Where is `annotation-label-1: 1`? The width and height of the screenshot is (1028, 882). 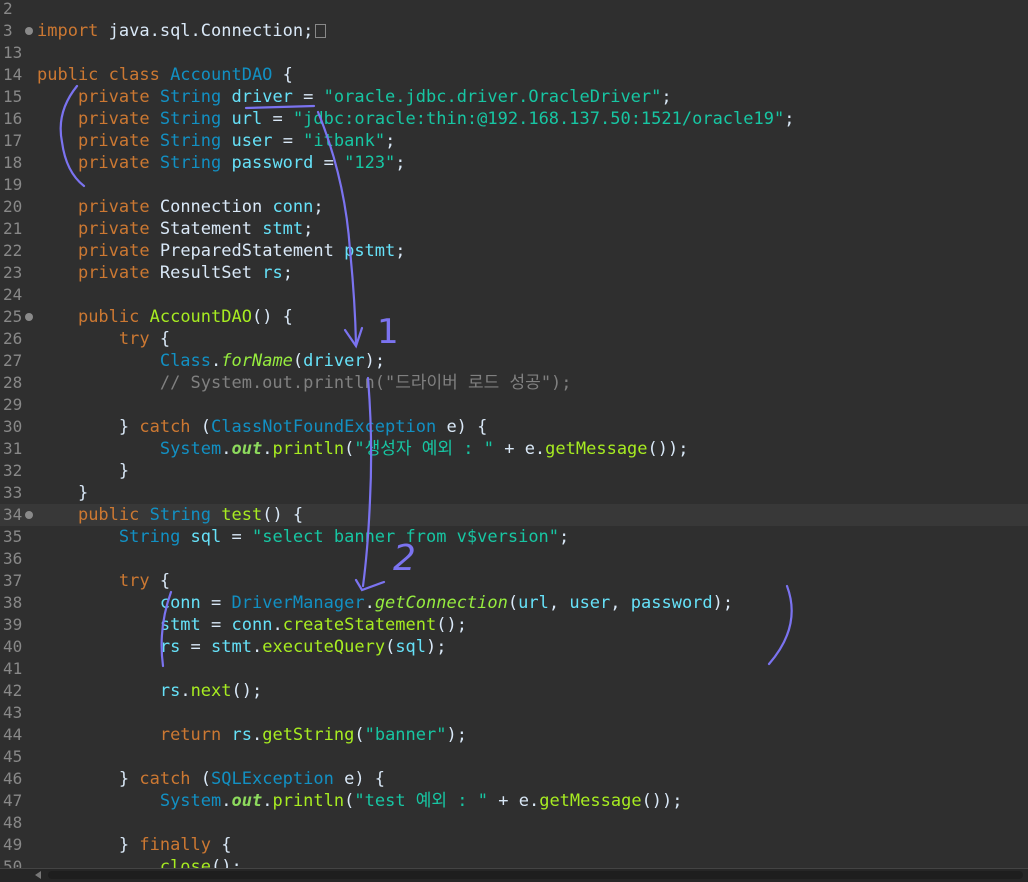 annotation-label-1: 1 is located at coordinates (388, 332).